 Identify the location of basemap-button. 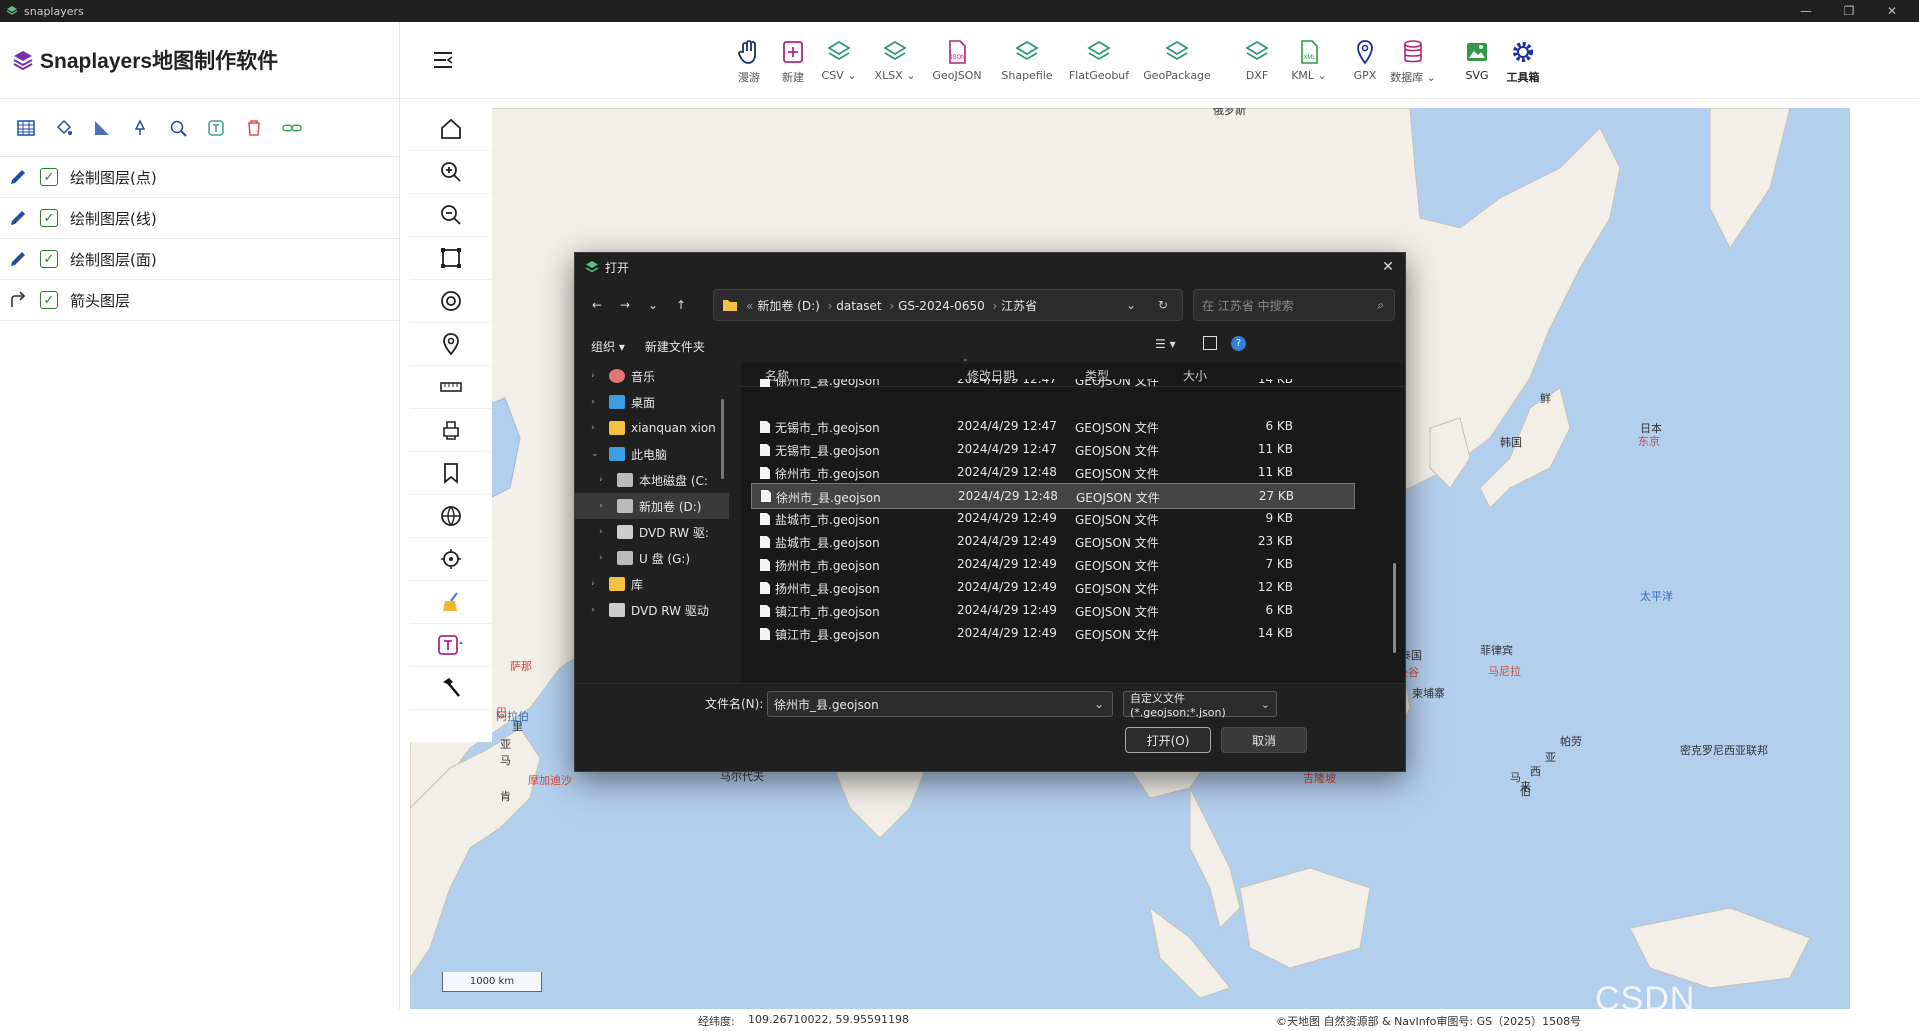
(451, 516).